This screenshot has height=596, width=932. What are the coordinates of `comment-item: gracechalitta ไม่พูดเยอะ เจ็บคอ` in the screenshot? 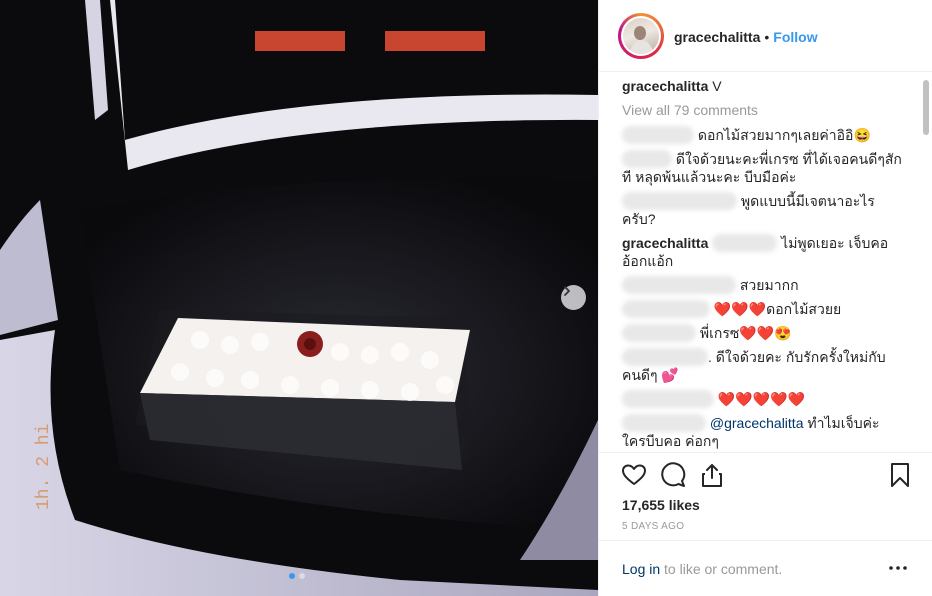 It's located at (755, 243).